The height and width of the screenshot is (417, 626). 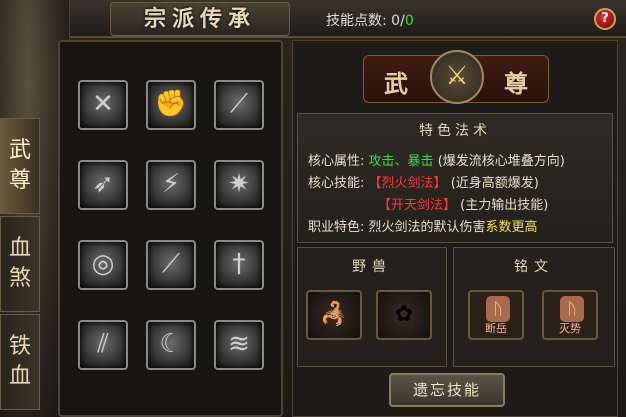 I want to click on arc-sweep-icon: ☾, so click(x=171, y=345).